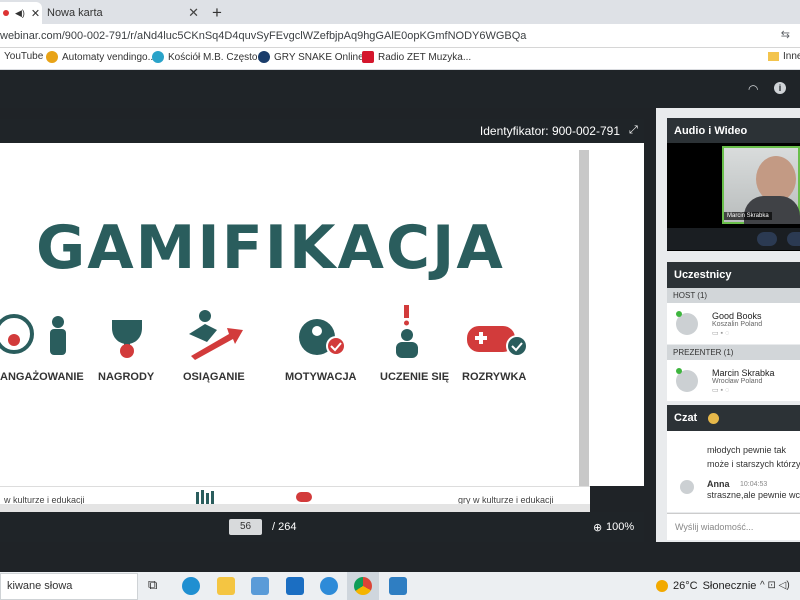  Describe the element at coordinates (733, 239) in the screenshot. I see `video-controls` at that location.